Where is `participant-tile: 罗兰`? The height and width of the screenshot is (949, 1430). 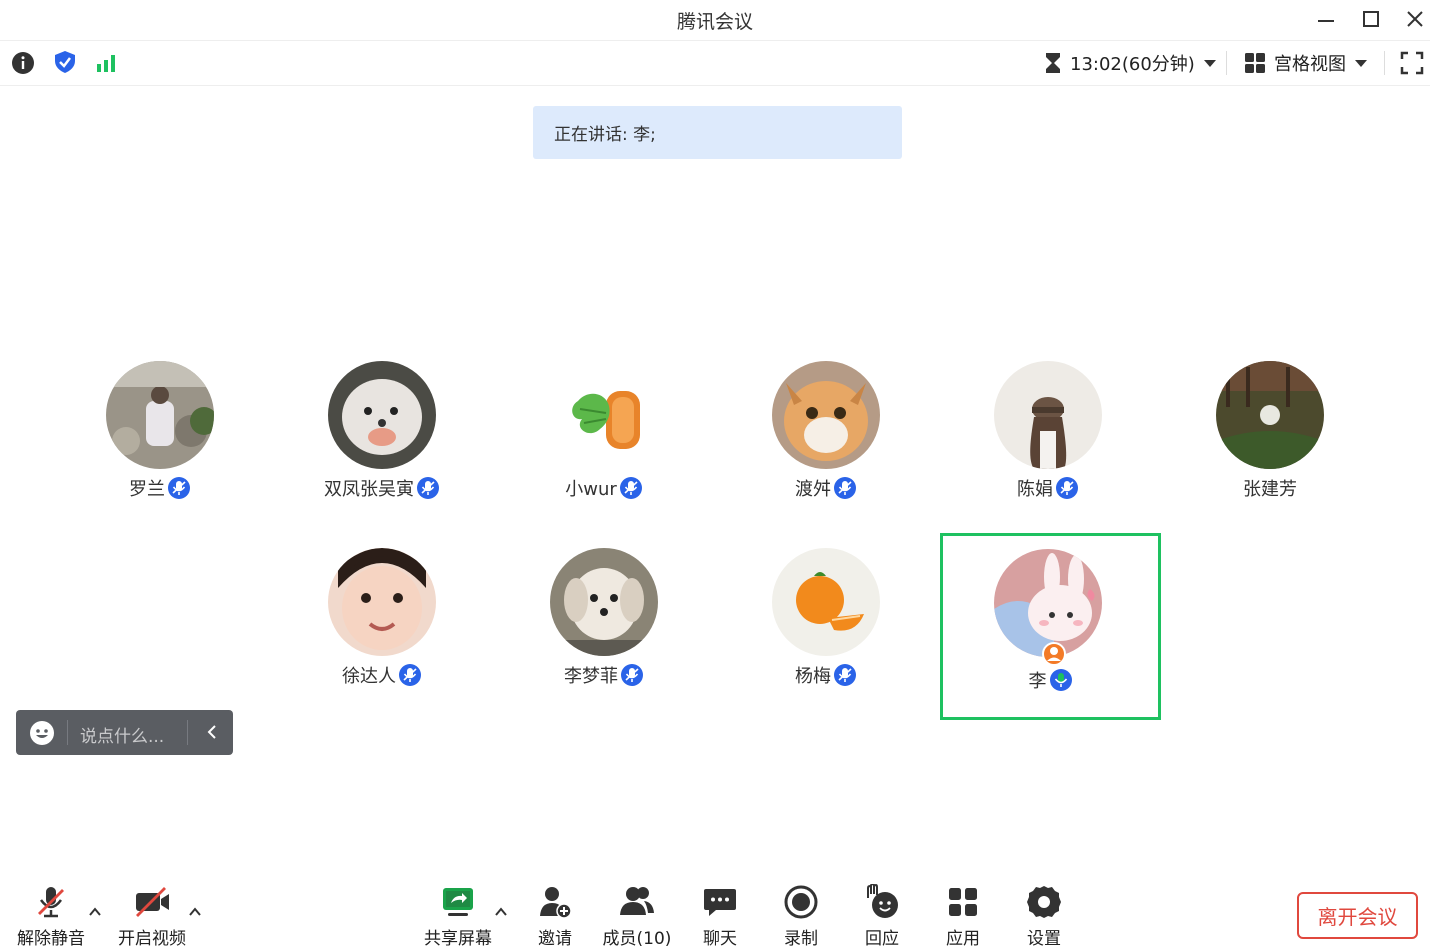
participant-tile: 罗兰 is located at coordinates (160, 445).